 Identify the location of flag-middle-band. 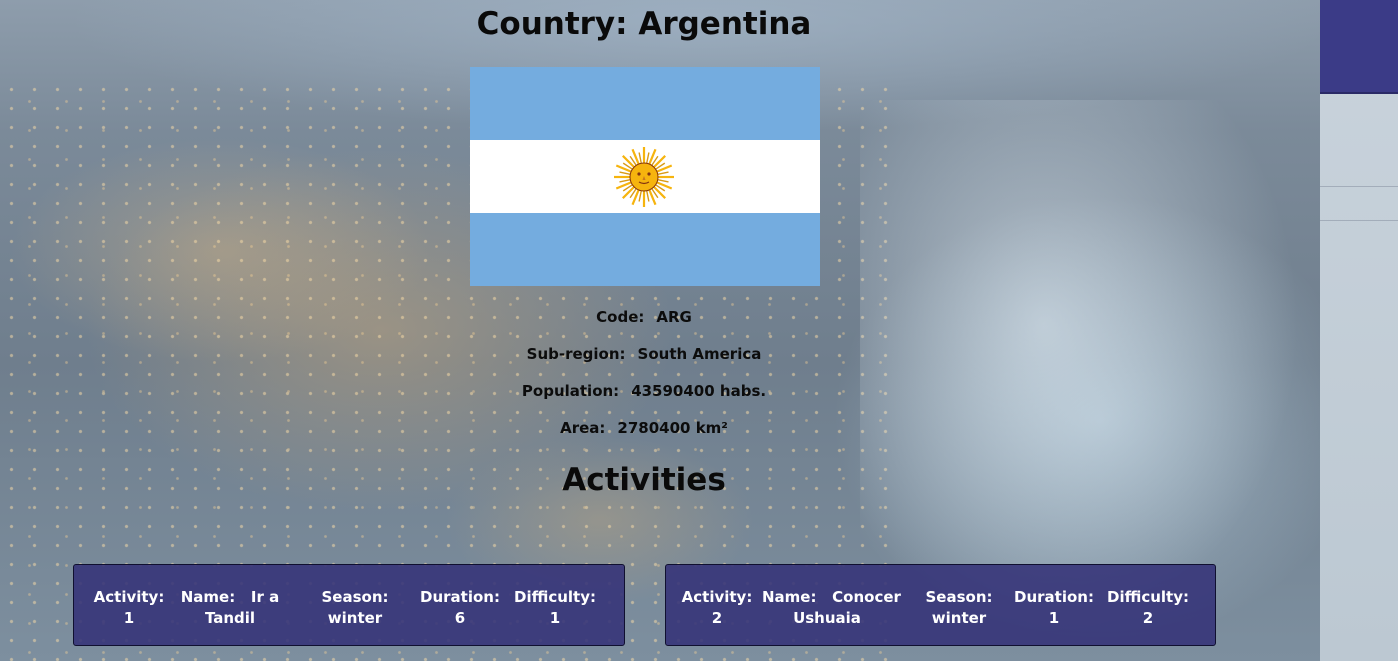
(645, 176).